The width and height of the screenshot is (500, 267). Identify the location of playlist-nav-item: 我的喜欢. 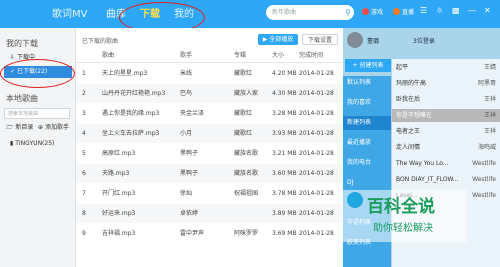
(367, 103).